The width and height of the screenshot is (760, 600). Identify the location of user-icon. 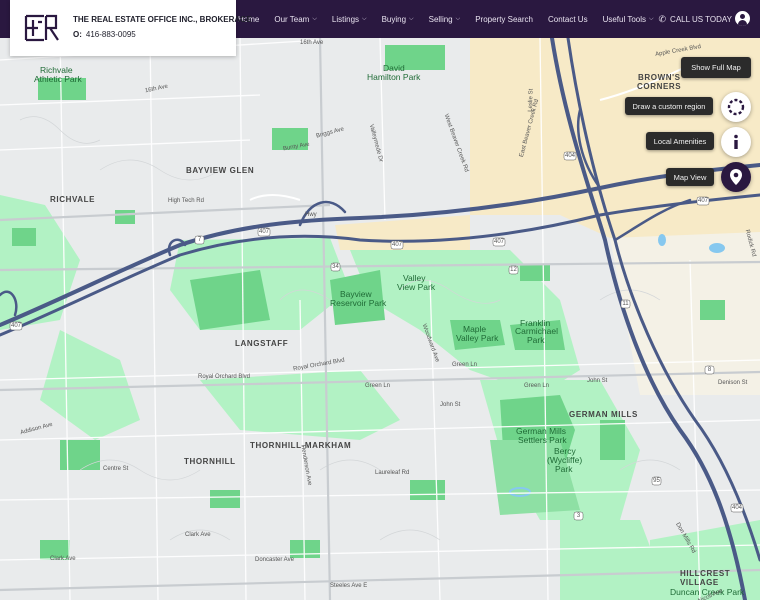
(742, 18).